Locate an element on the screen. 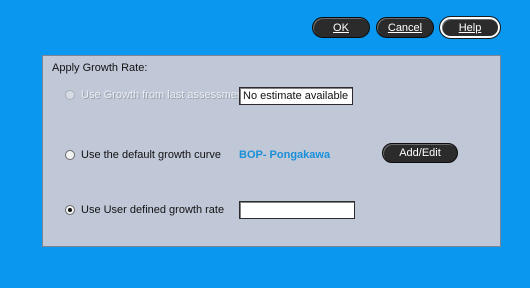 This screenshot has height=288, width=530. radio-last-assessment is located at coordinates (70, 95).